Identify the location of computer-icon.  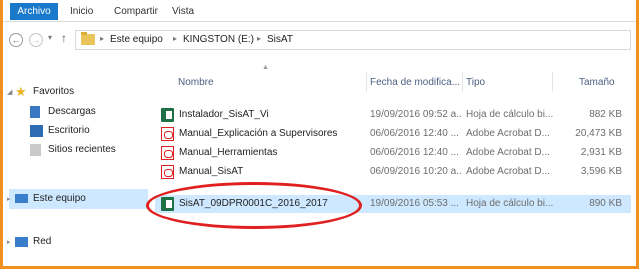
(21, 198).